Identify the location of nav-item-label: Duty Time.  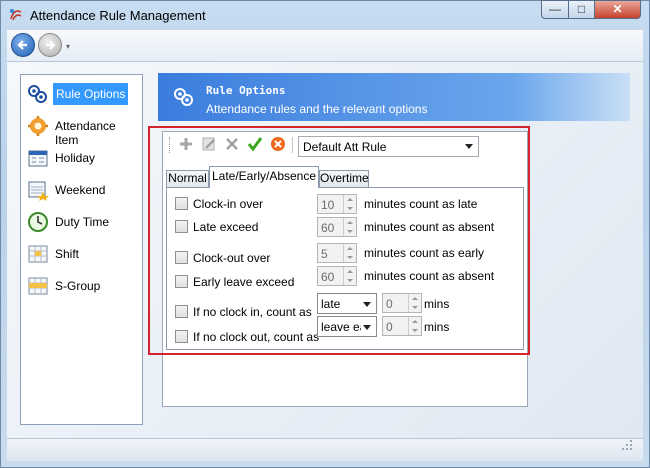
(82, 222).